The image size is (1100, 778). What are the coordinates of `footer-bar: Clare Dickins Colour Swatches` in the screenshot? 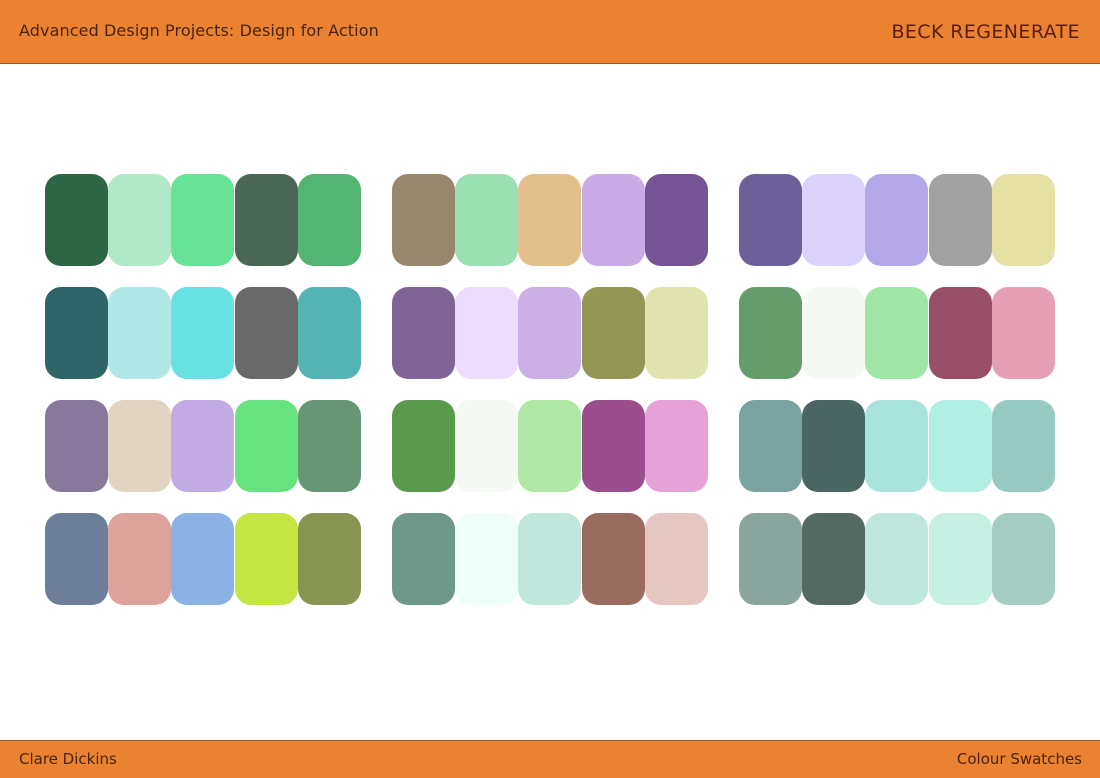 It's located at (550, 759).